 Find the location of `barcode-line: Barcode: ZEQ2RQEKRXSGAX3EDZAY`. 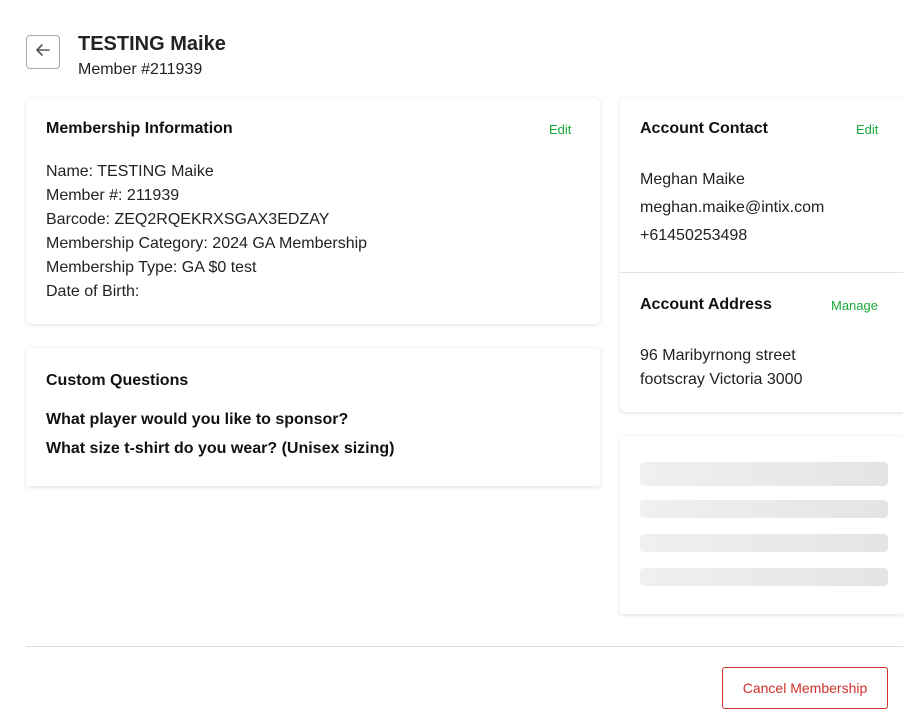

barcode-line: Barcode: ZEQ2RQEKRXSGAX3EDZAY is located at coordinates (188, 219).